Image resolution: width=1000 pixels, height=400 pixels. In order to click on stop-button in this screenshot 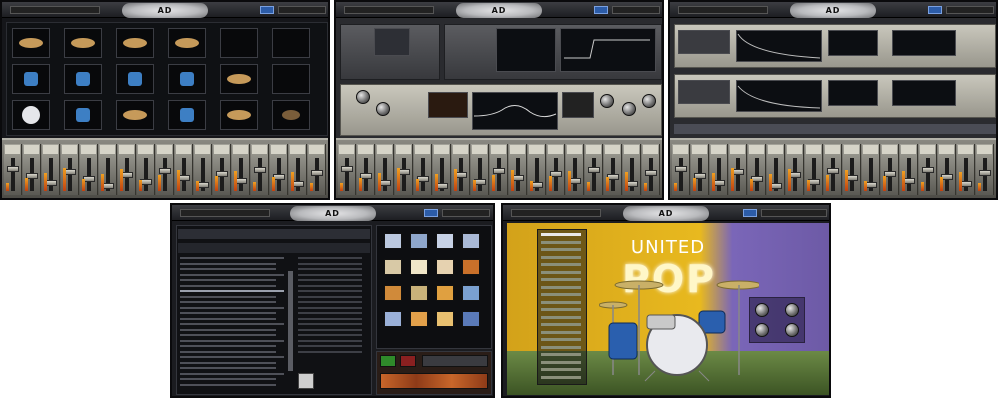, I will do `click(408, 361)`.